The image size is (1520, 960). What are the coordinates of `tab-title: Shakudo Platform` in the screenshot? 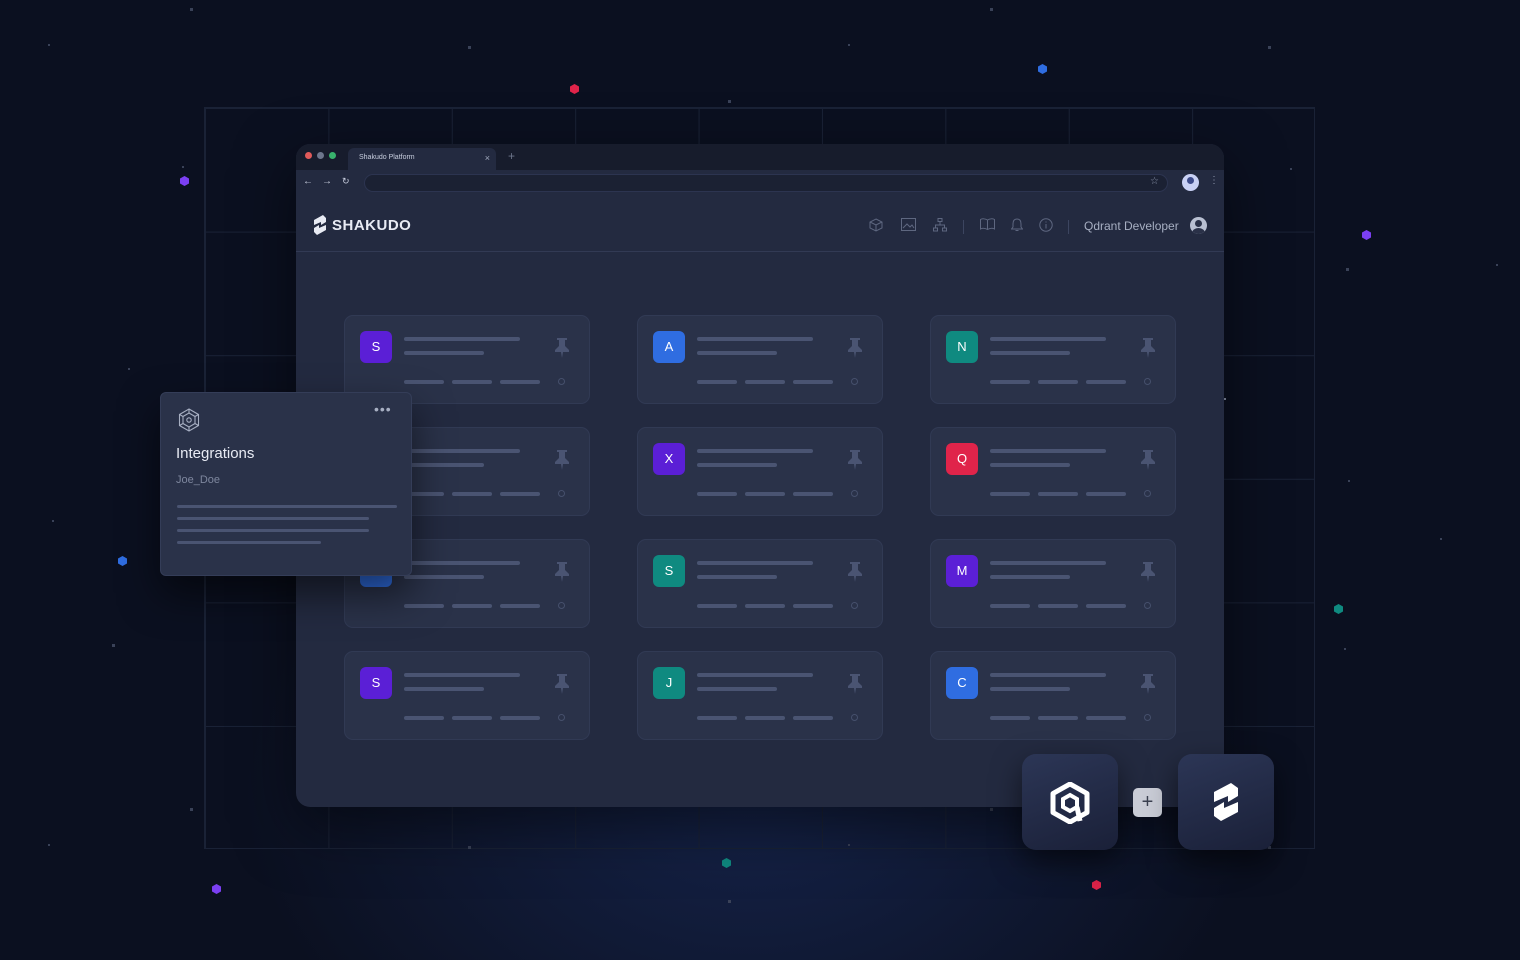 It's located at (387, 157).